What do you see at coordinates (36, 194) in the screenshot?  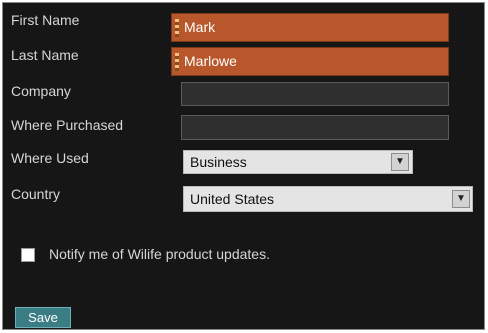 I see `country-label: Country` at bounding box center [36, 194].